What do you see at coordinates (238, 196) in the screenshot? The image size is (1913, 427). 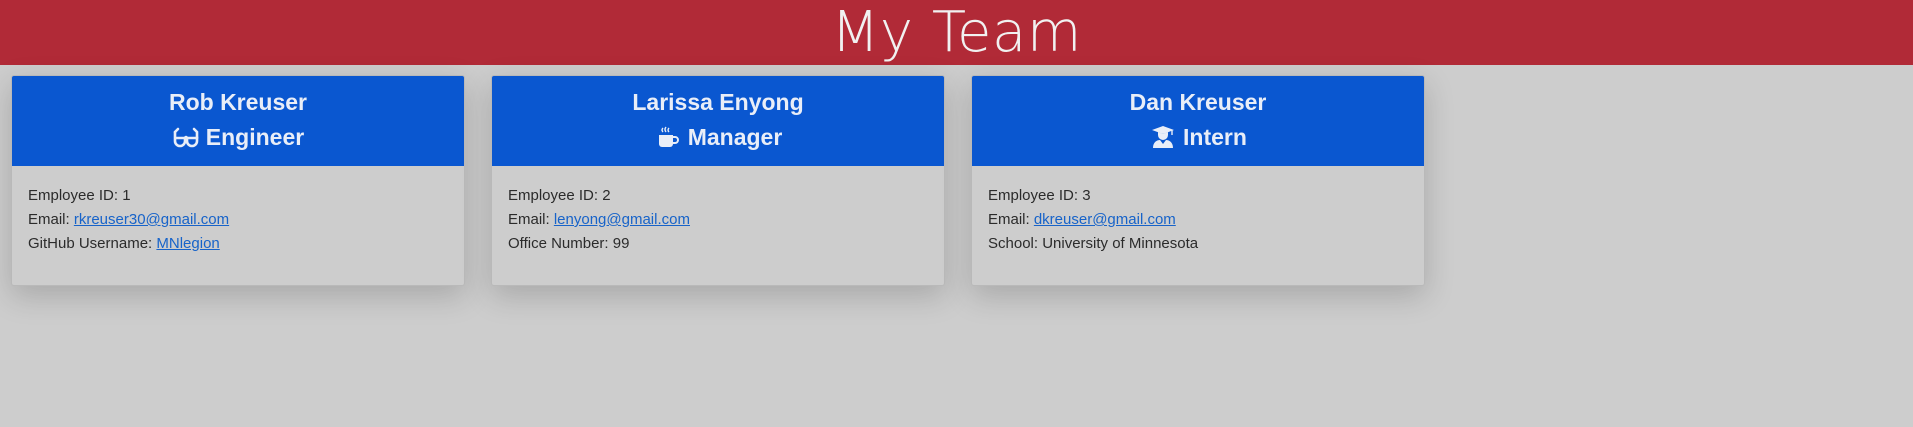 I see `employee-id-line: Employee ID: 1` at bounding box center [238, 196].